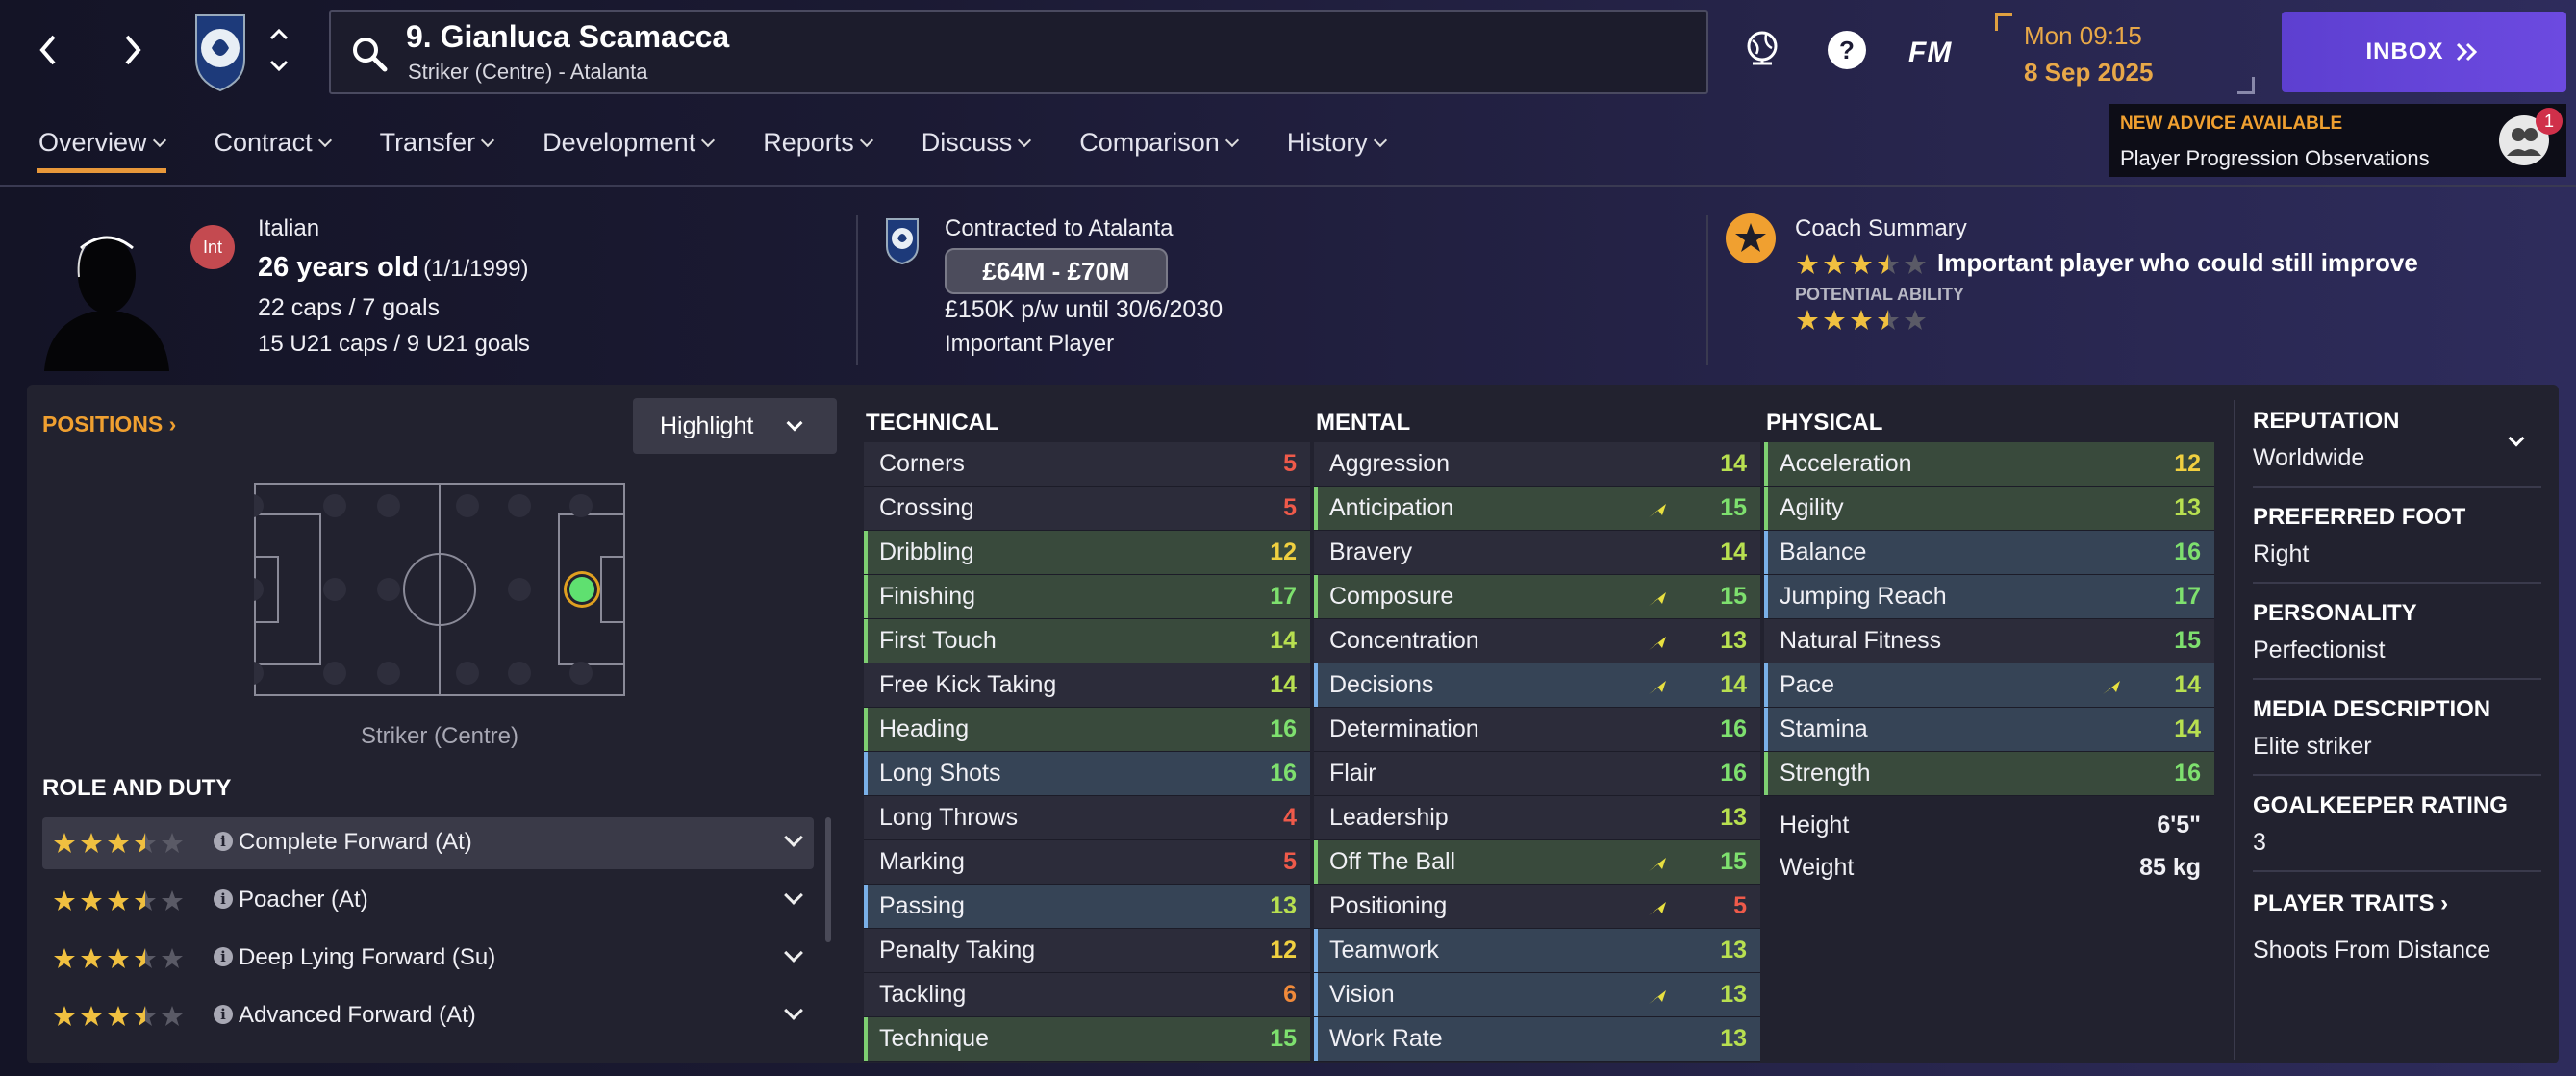 Image resolution: width=2576 pixels, height=1076 pixels. Describe the element at coordinates (279, 50) in the screenshot. I see `player-switch-stepper` at that location.